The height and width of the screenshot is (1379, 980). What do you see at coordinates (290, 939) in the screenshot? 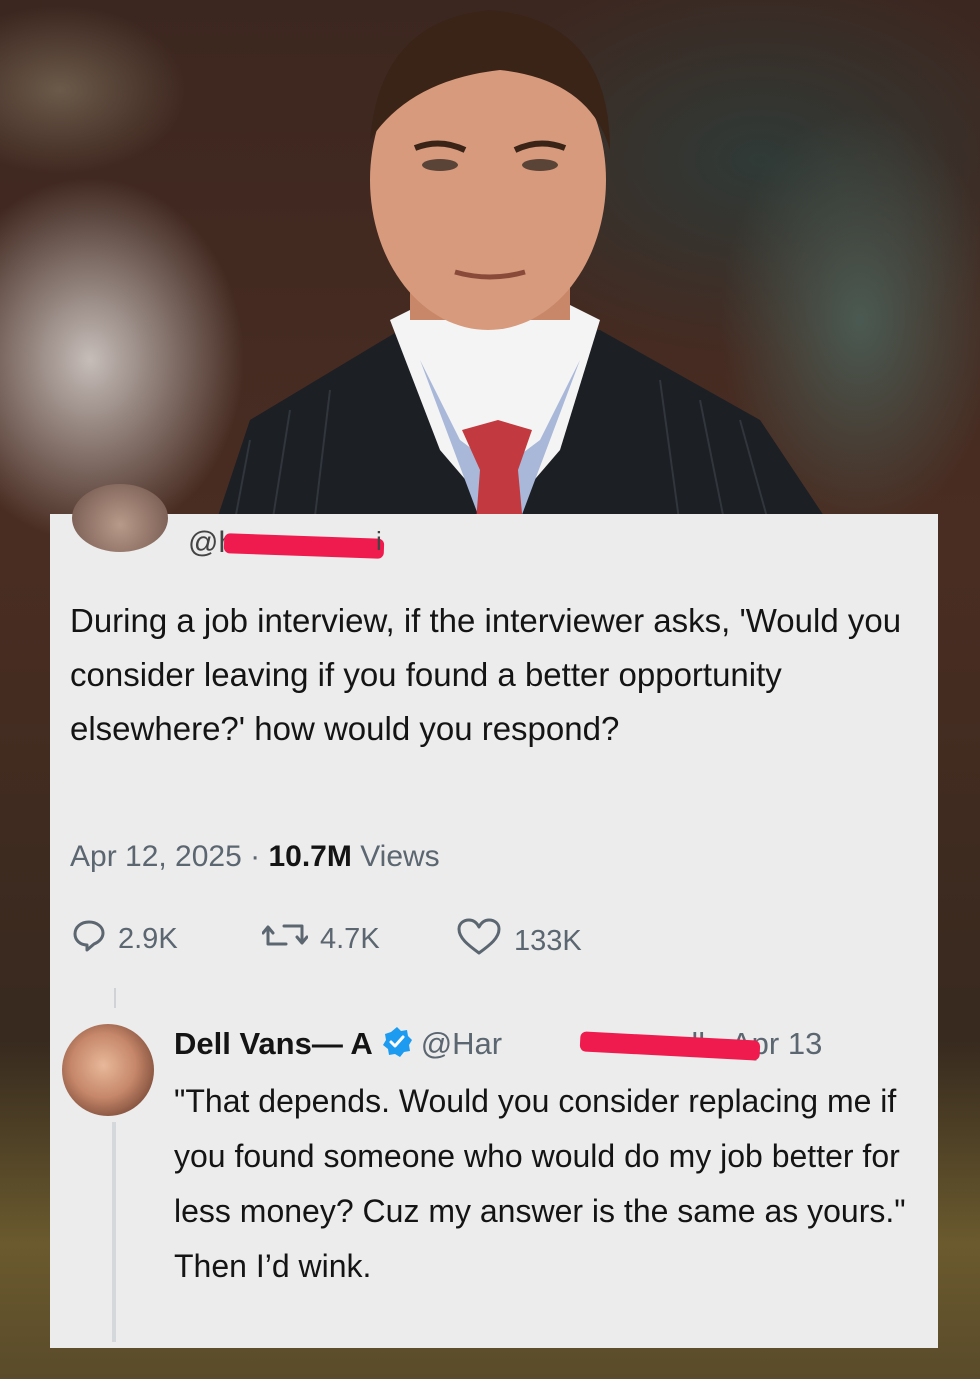
I see `retweet-icon` at bounding box center [290, 939].